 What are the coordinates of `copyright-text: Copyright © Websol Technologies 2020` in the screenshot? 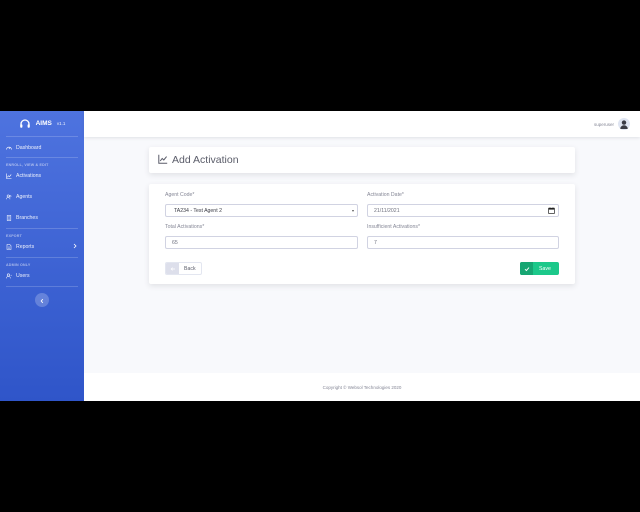 It's located at (362, 387).